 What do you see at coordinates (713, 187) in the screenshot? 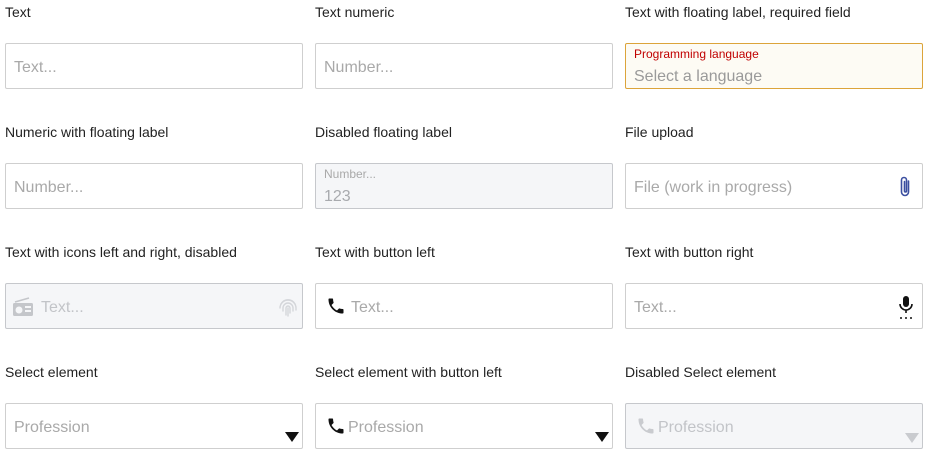
I see `file-upload-placeholder: File (work in progress)` at bounding box center [713, 187].